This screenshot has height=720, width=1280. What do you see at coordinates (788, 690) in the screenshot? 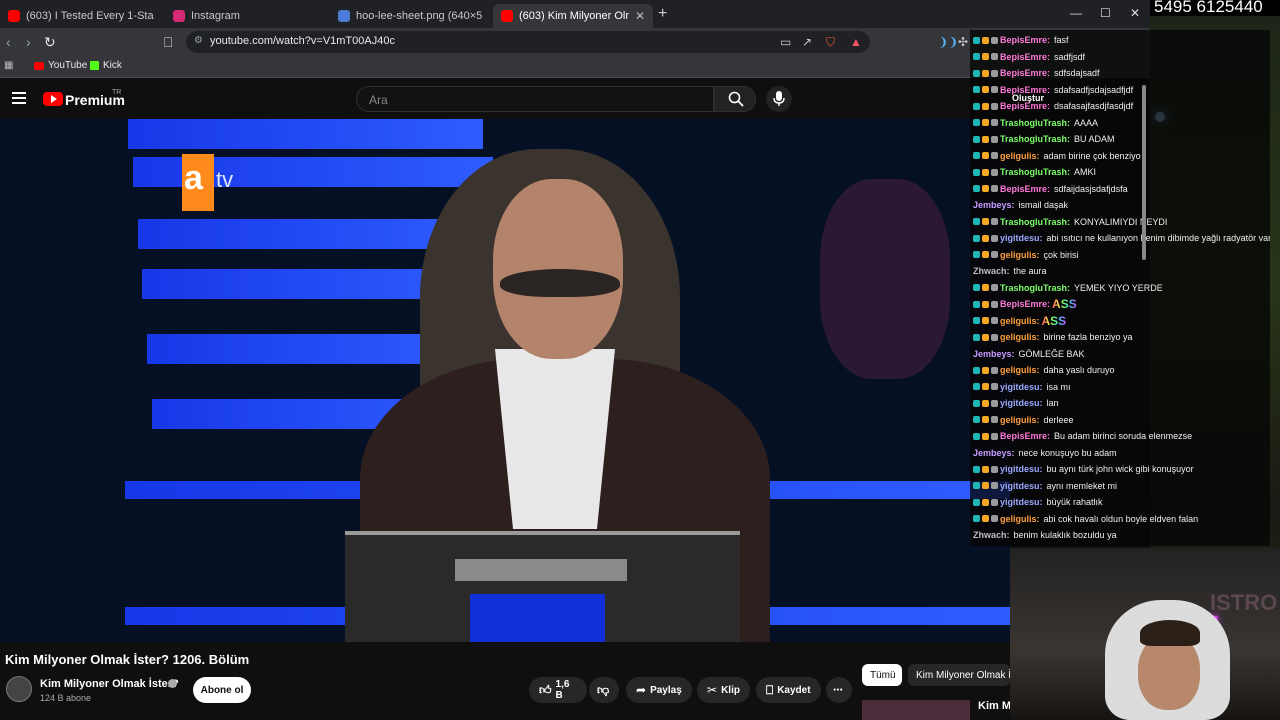
I see `save-button: ⎕ Kaydet` at bounding box center [788, 690].